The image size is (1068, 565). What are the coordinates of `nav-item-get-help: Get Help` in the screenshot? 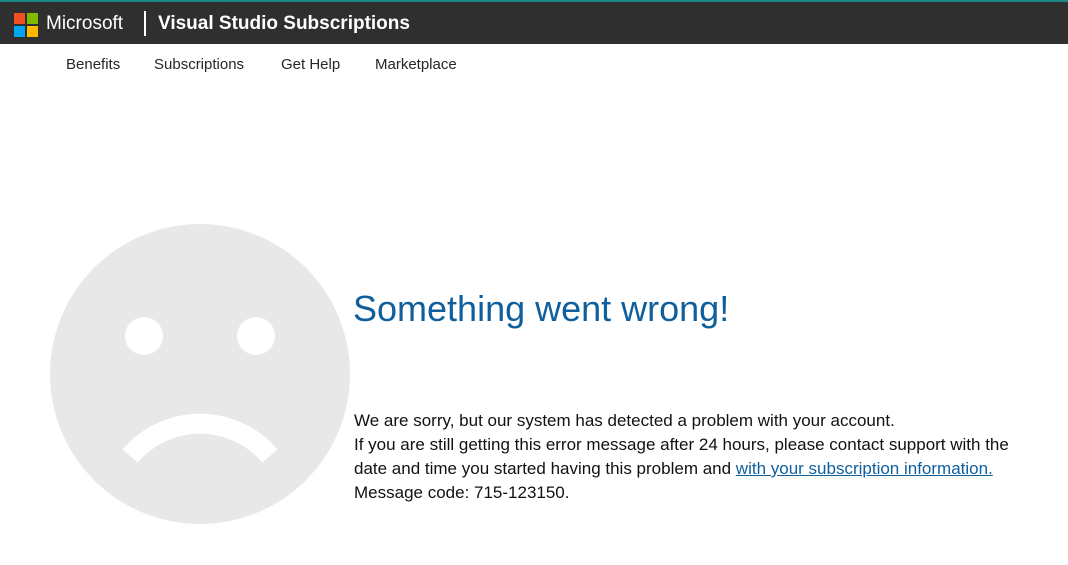 It's located at (310, 65).